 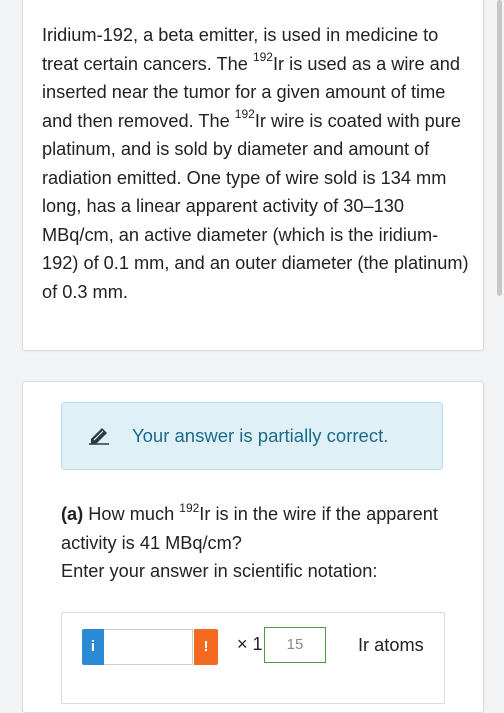 I want to click on answer-row: i ! × 1 15 Ir atoms, so click(x=253, y=658).